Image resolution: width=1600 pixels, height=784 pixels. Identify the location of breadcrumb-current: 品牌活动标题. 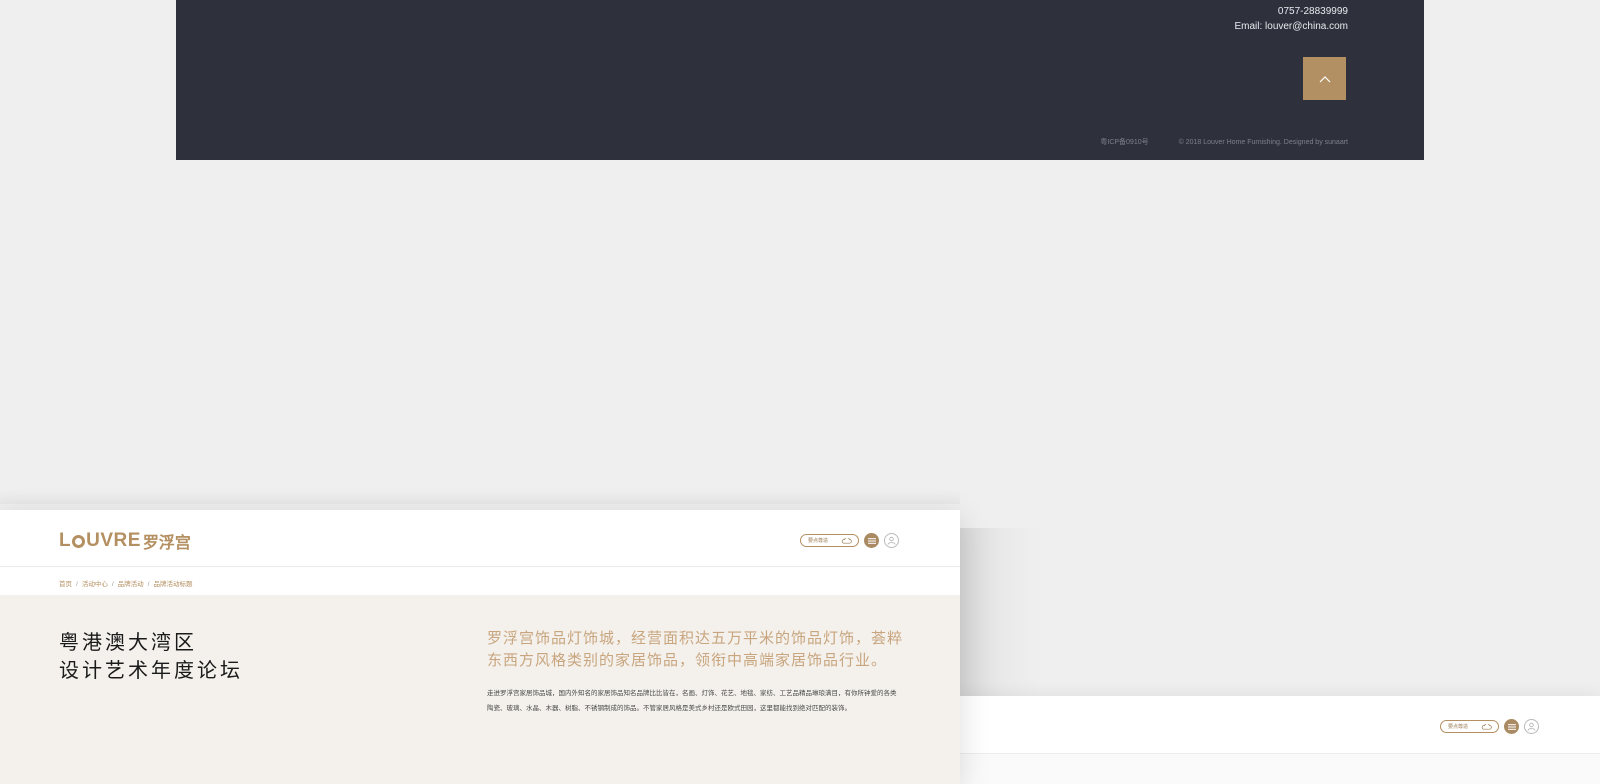
(172, 584).